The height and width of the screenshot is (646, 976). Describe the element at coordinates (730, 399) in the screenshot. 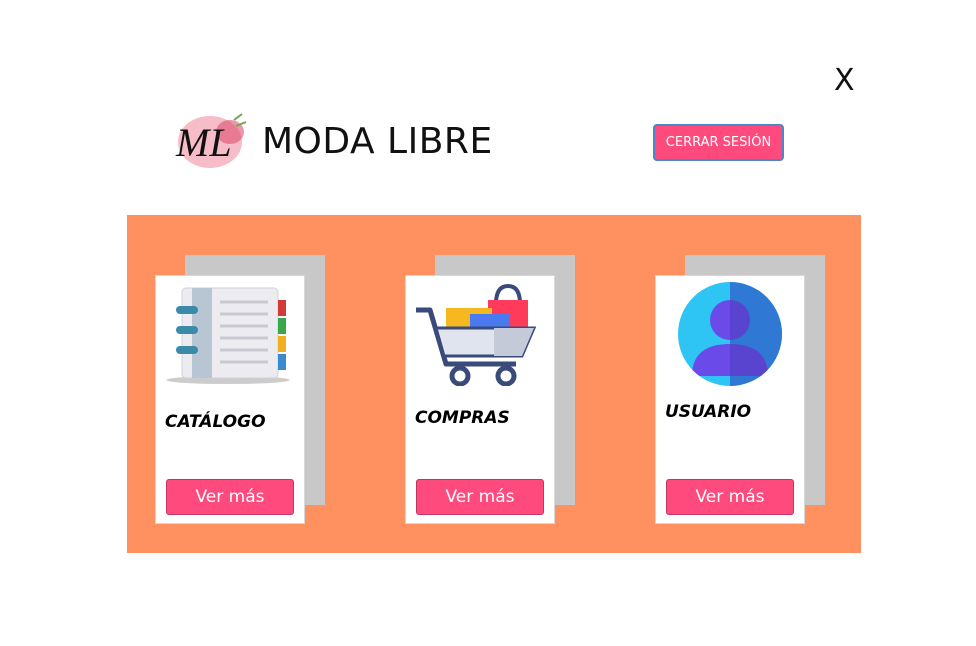

I see `card-usuario: USUARIO Ver más` at that location.